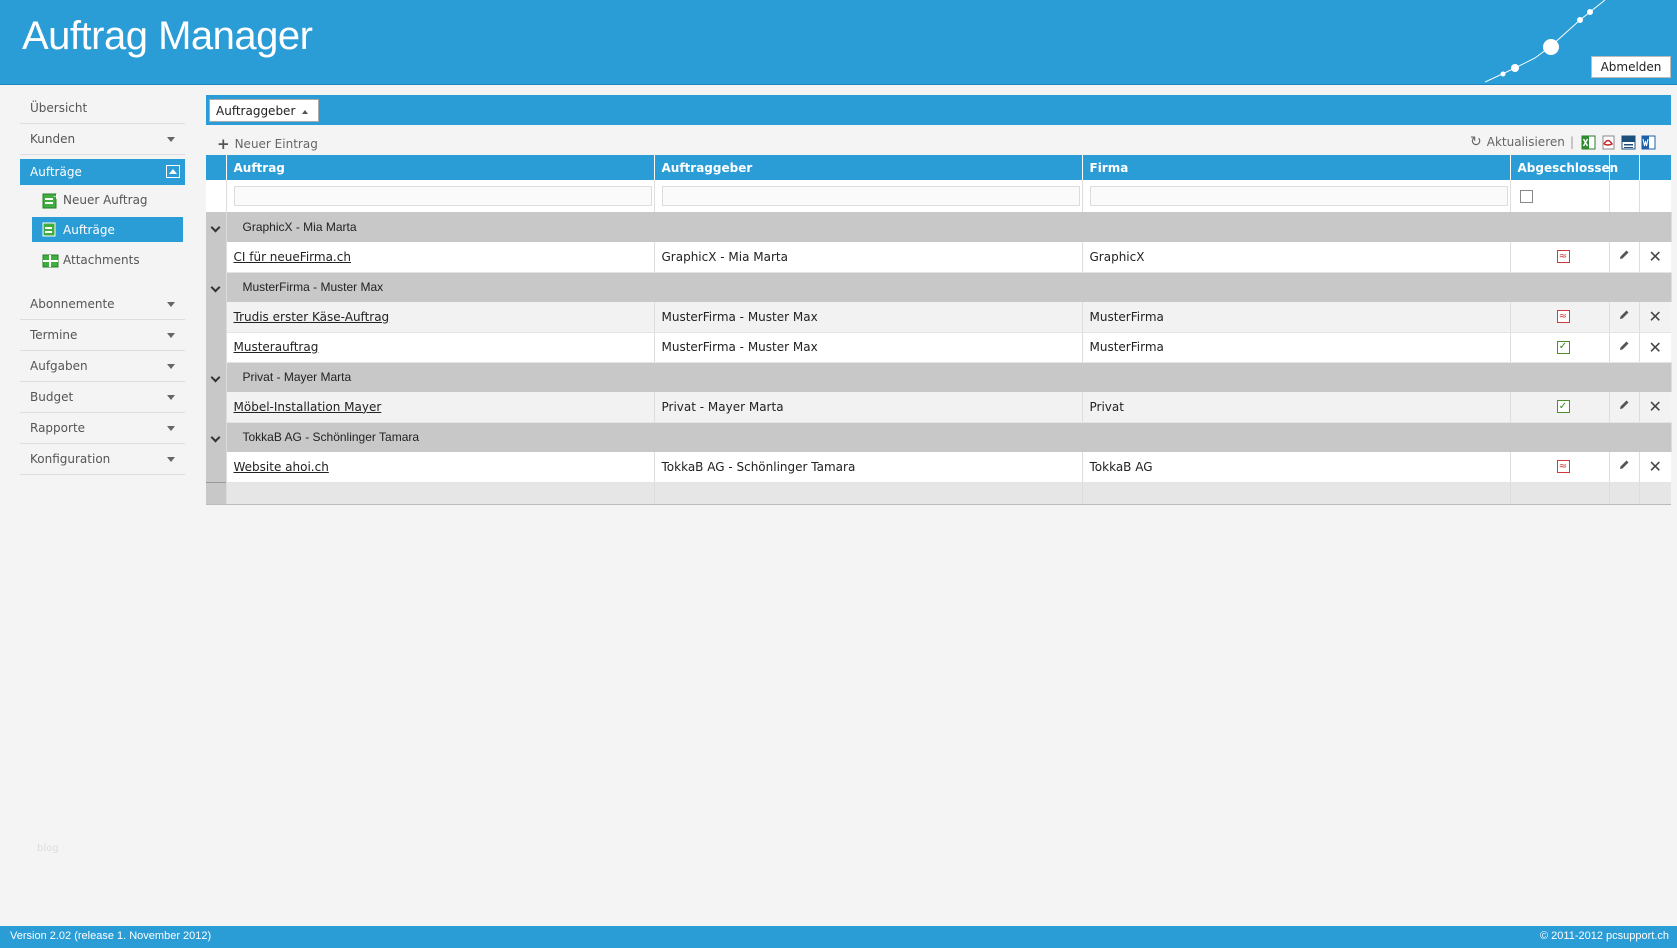 The width and height of the screenshot is (1677, 948). Describe the element at coordinates (58, 428) in the screenshot. I see `sidebar-item-label: Rapporte` at that location.